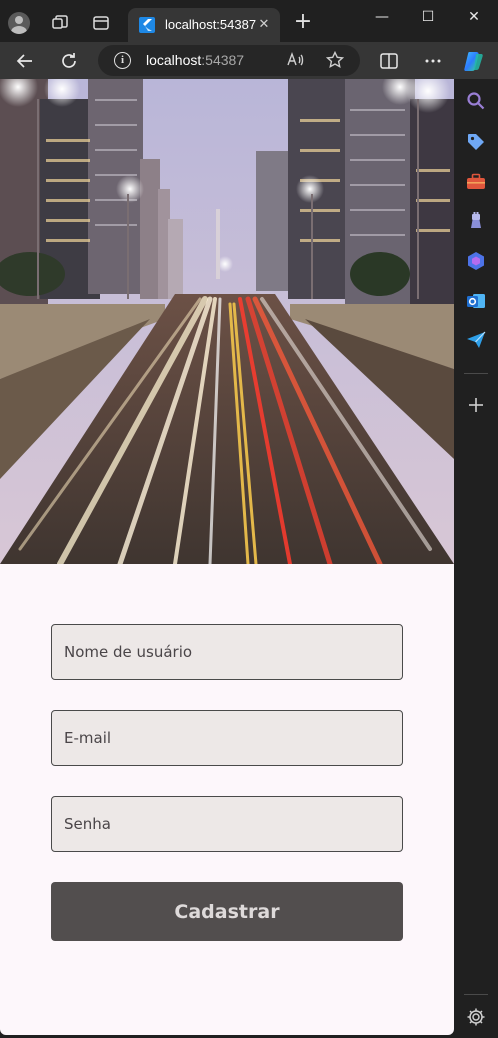  I want to click on maximize-button: ☐, so click(428, 17).